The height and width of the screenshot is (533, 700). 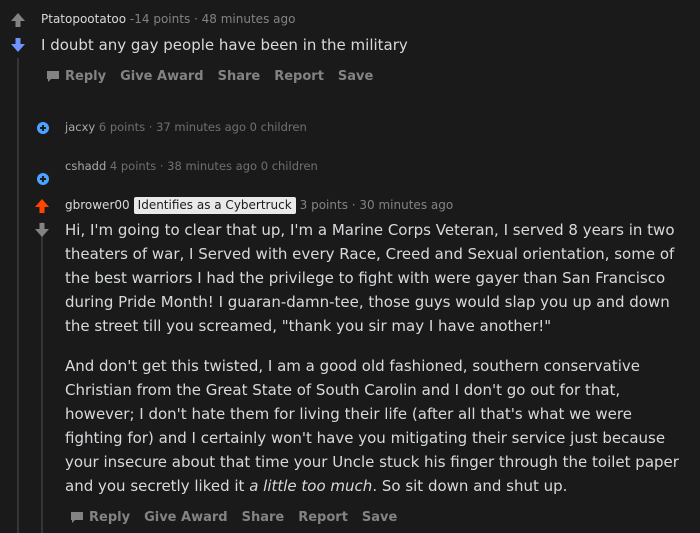 What do you see at coordinates (201, 127) in the screenshot?
I see `timestamp: 37 minutes ago` at bounding box center [201, 127].